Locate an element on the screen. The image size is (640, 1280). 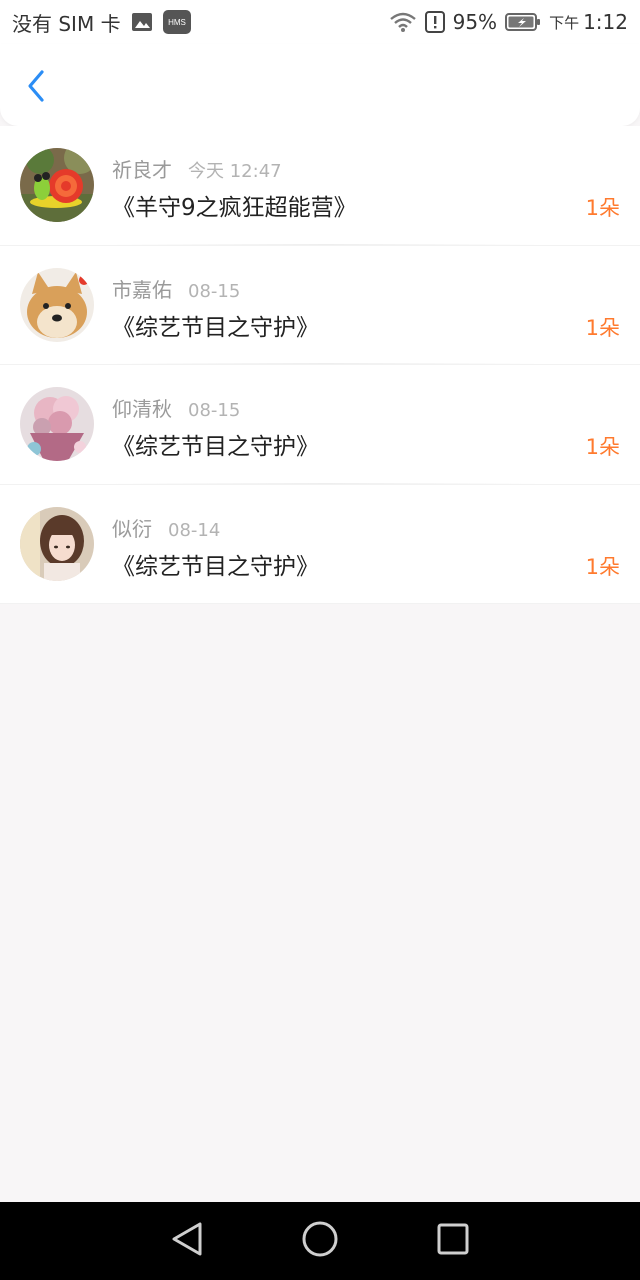
list-item: 仰清秋 08-15 《综艺节目之守护》 1朵 is located at coordinates (320, 425).